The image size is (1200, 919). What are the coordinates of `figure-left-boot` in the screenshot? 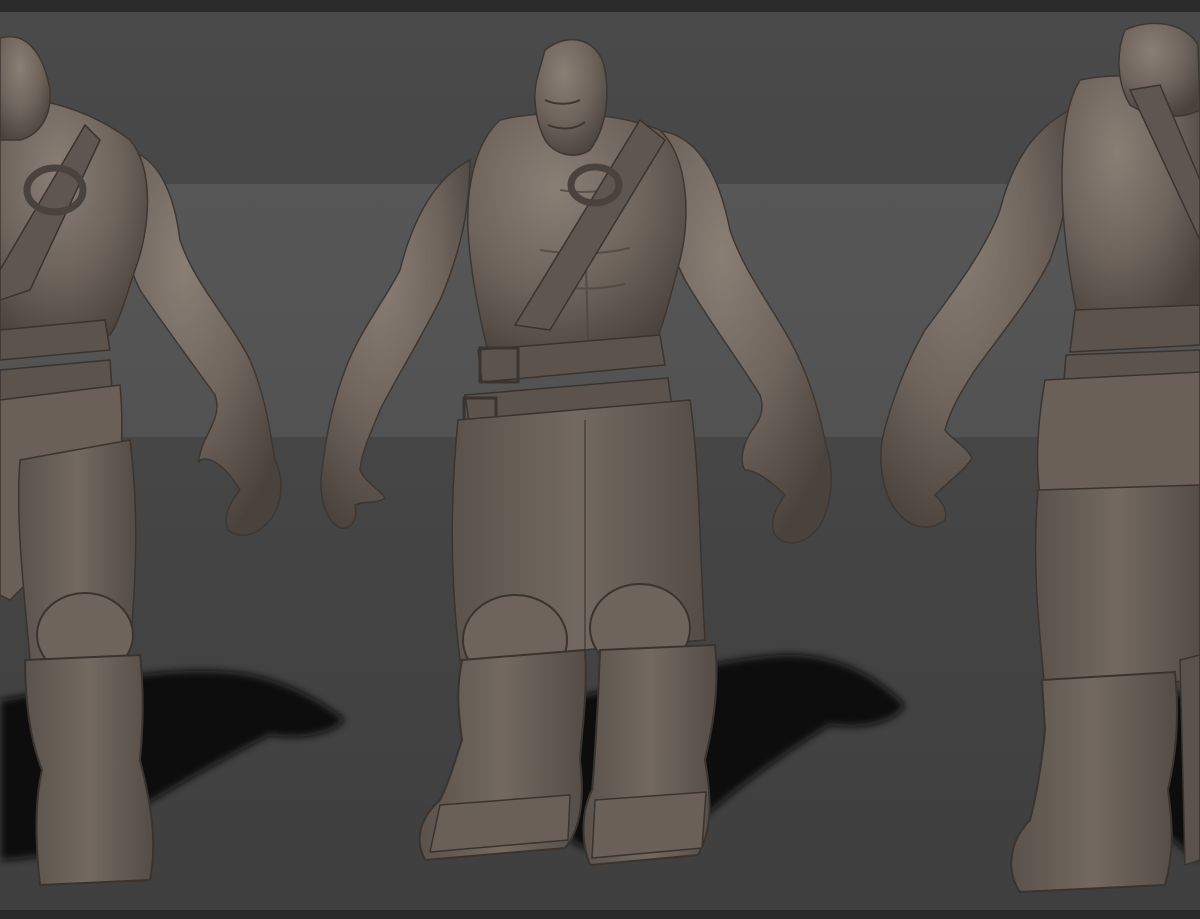 It's located at (89, 770).